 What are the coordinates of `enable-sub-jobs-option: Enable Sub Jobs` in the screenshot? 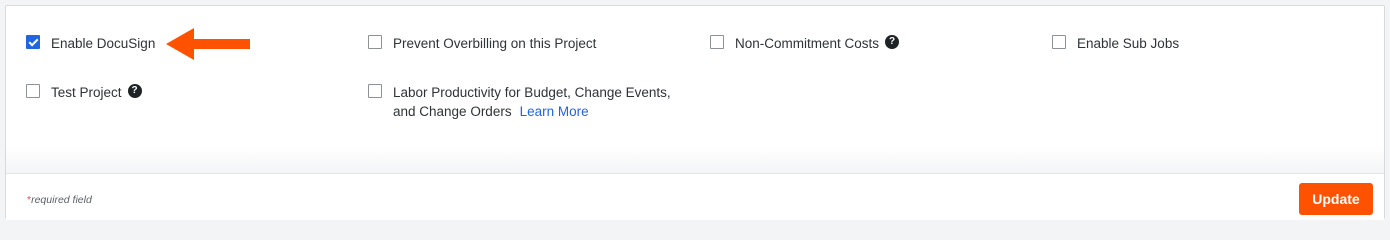 It's located at (1115, 43).